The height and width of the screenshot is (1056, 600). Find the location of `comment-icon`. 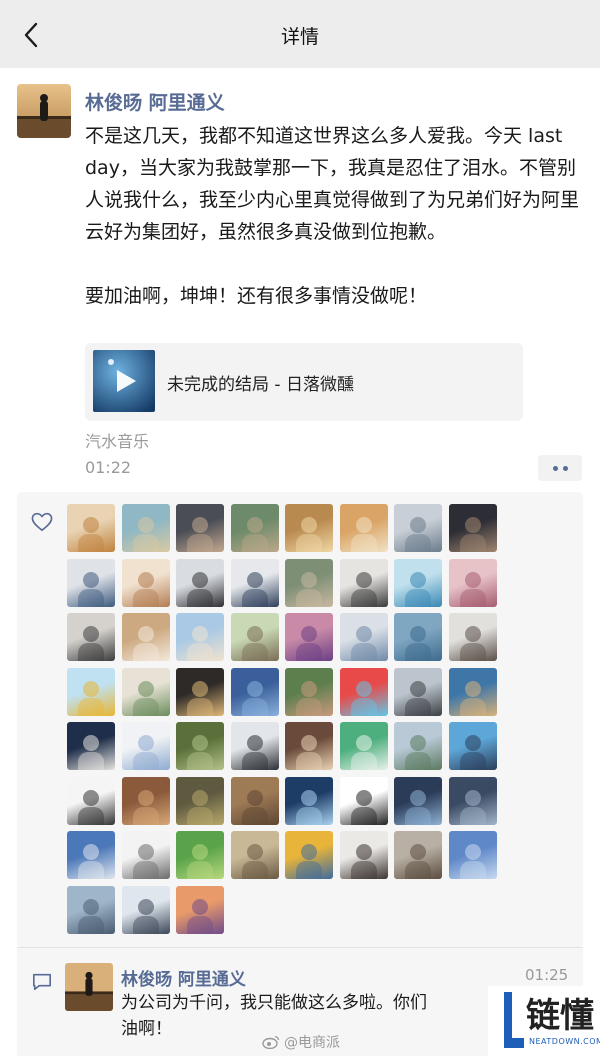

comment-icon is located at coordinates (42, 982).